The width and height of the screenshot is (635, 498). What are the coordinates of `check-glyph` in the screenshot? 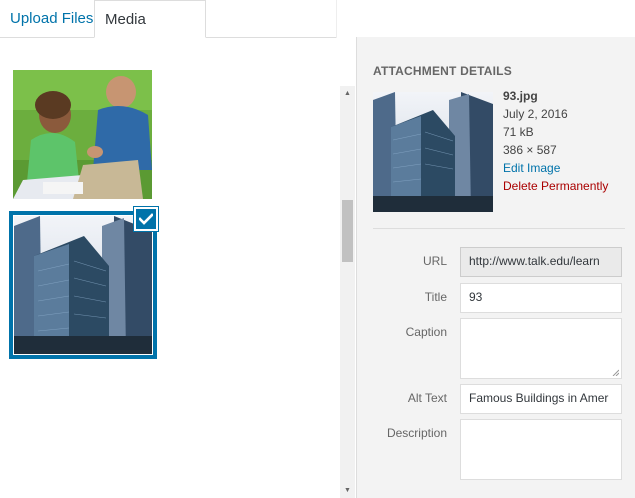 It's located at (146, 219).